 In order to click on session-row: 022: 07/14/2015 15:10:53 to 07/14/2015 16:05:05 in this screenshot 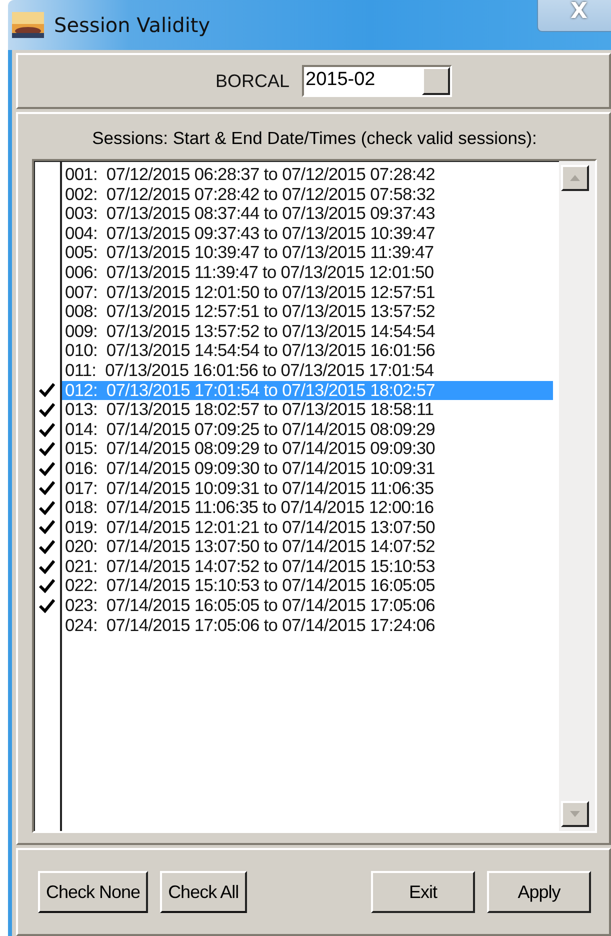, I will do `click(307, 586)`.